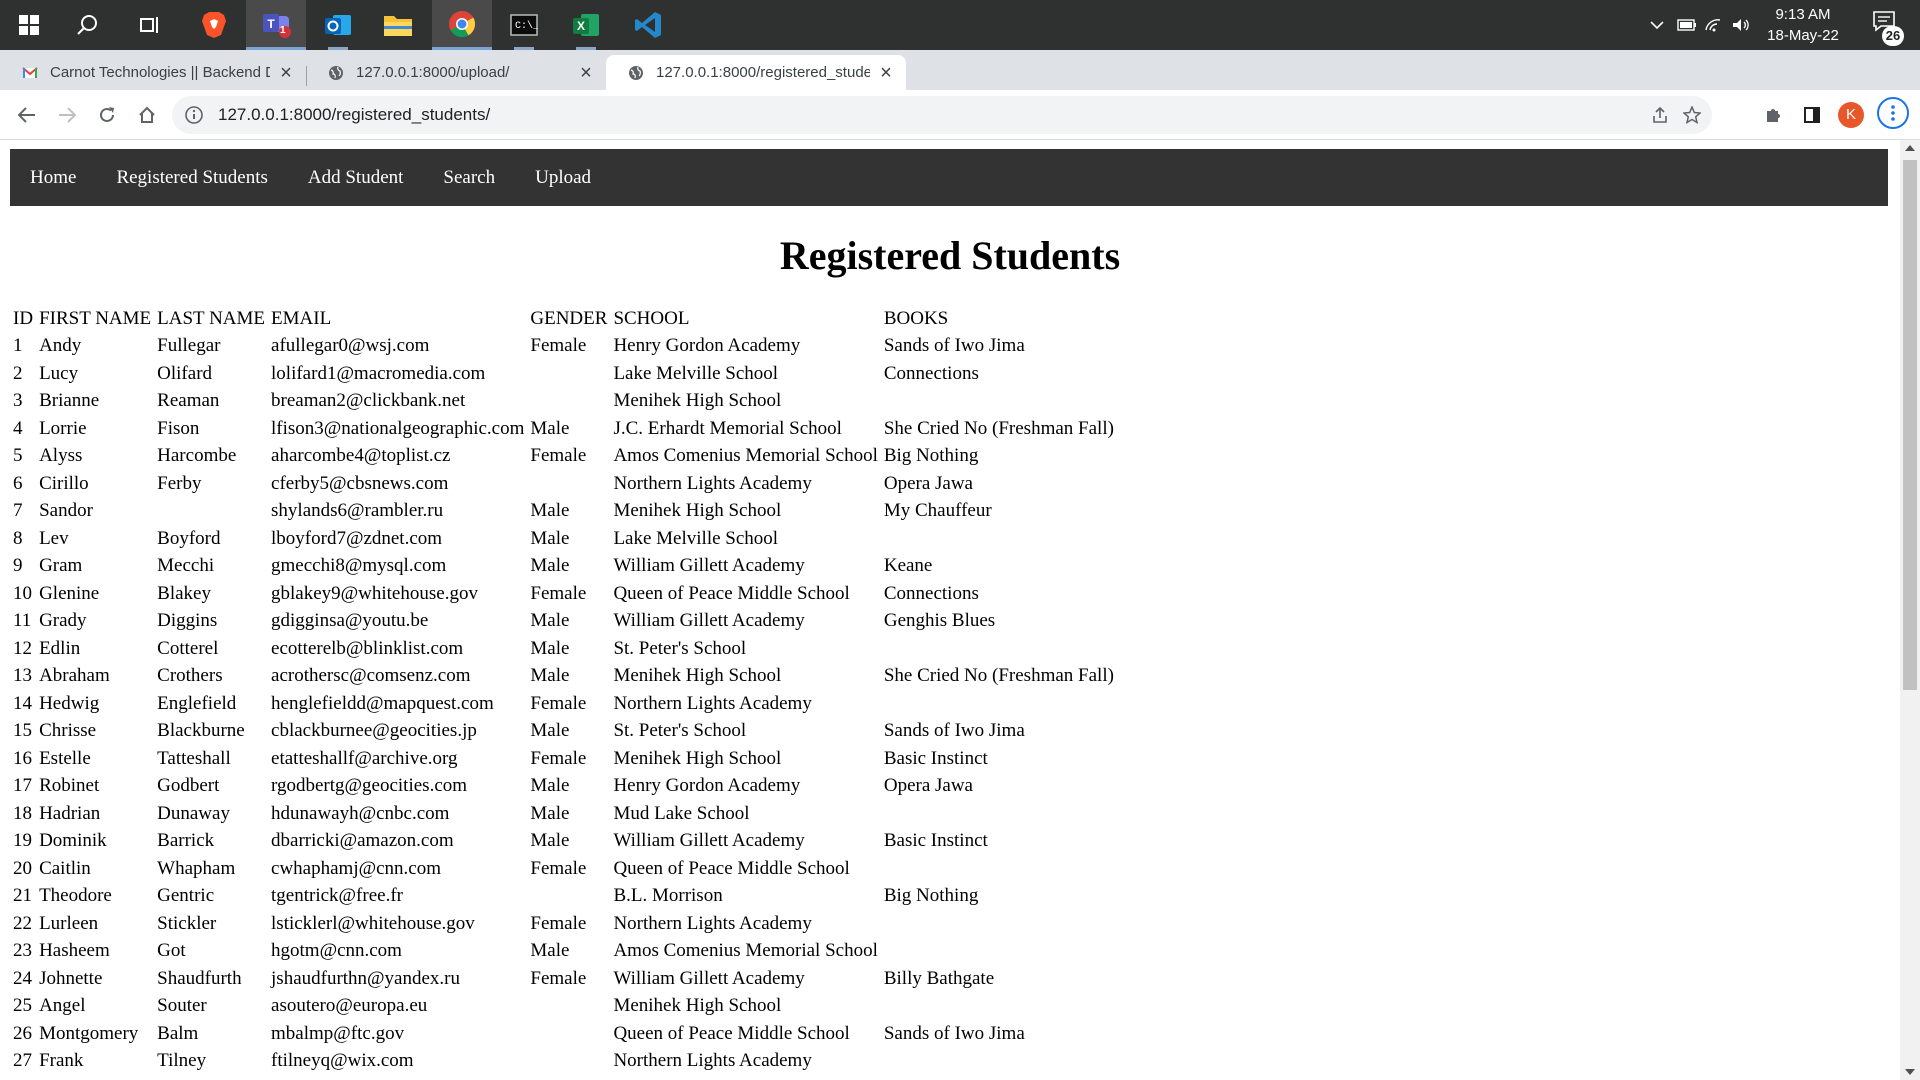  Describe the element at coordinates (462, 25) in the screenshot. I see `taskbar-chrome` at that location.